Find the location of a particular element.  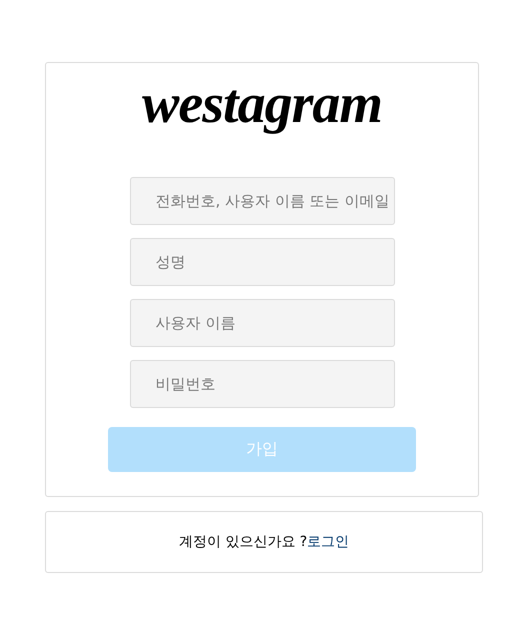

login-prompt: 계정이 있으신가요 ?로그인 is located at coordinates (264, 542).